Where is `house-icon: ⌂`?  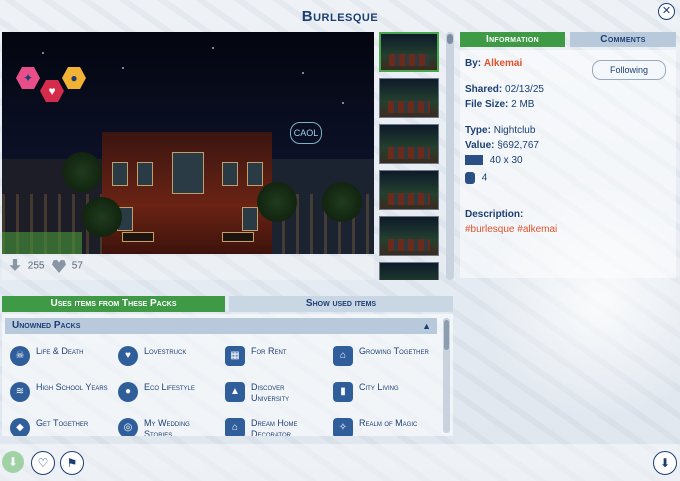
house-icon: ⌂ is located at coordinates (235, 427).